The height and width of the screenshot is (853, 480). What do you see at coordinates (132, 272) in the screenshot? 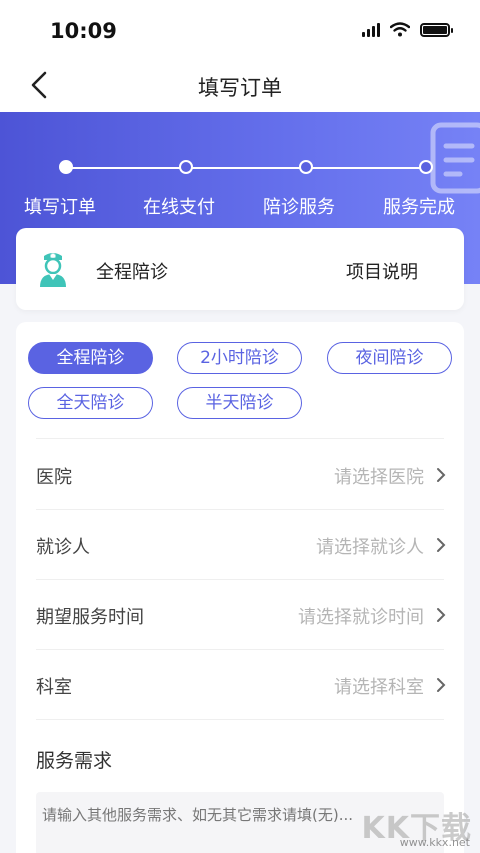
I see `service-name: 全程陪诊` at bounding box center [132, 272].